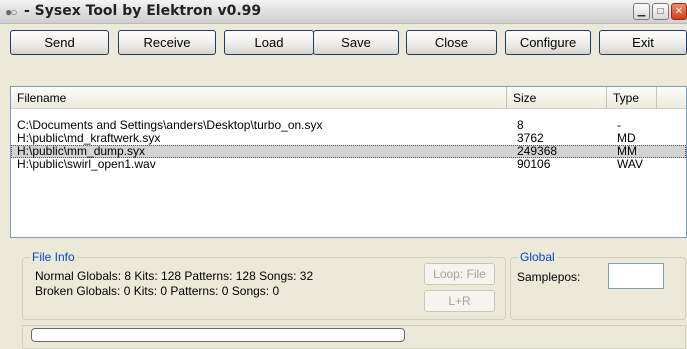 The height and width of the screenshot is (349, 687). What do you see at coordinates (269, 42) in the screenshot?
I see `load-button: Load` at bounding box center [269, 42].